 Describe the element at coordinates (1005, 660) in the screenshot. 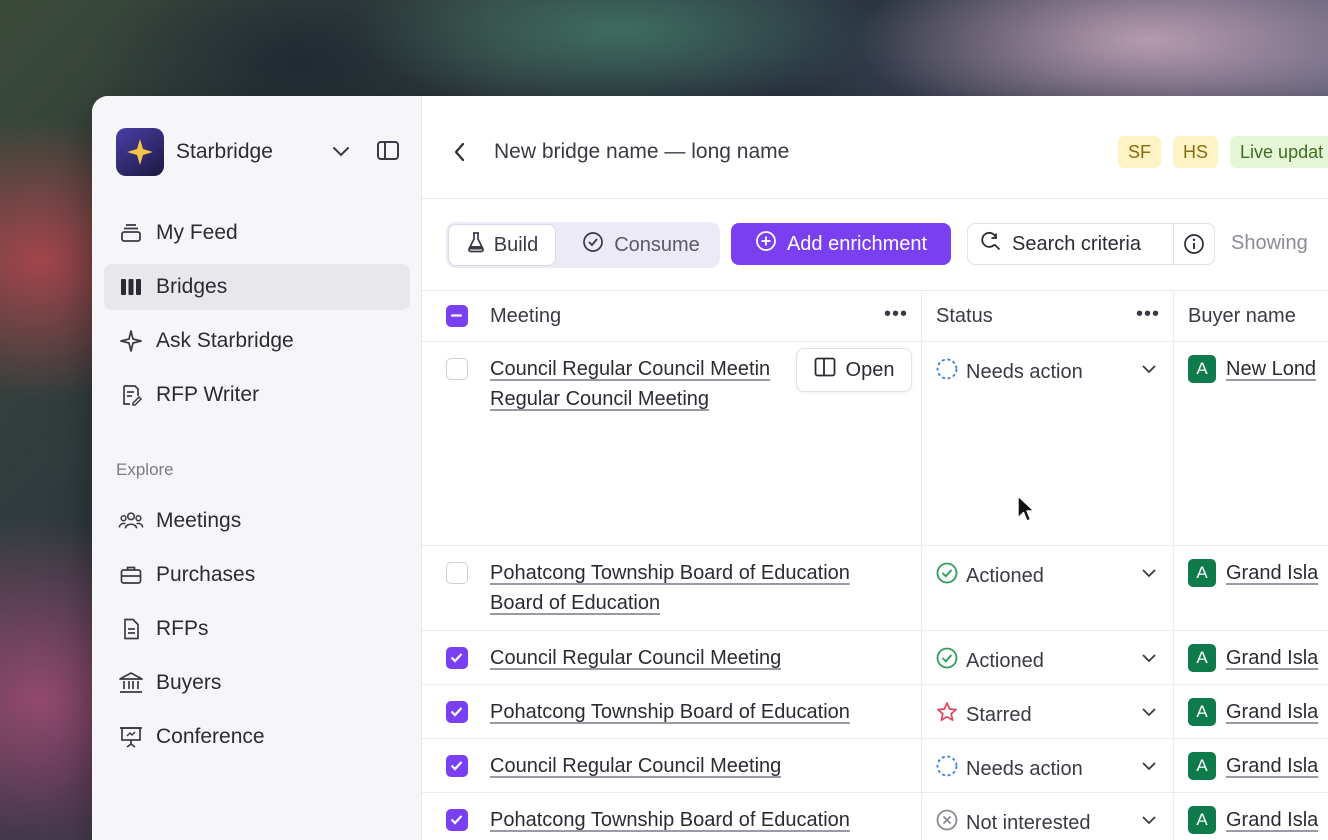

I see `status-label: Actioned` at that location.